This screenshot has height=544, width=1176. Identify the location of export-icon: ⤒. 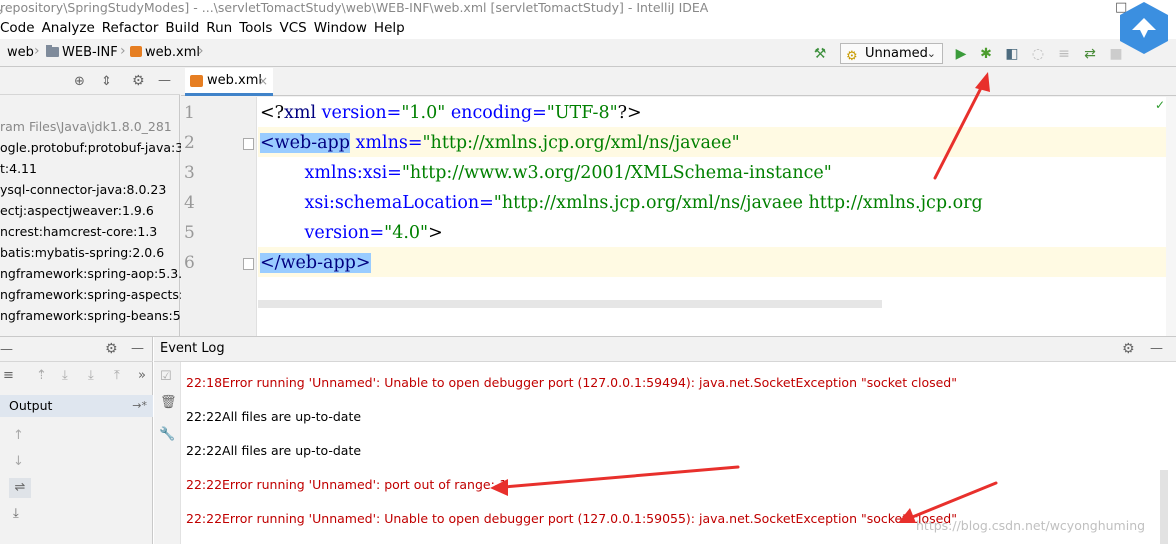
(117, 375).